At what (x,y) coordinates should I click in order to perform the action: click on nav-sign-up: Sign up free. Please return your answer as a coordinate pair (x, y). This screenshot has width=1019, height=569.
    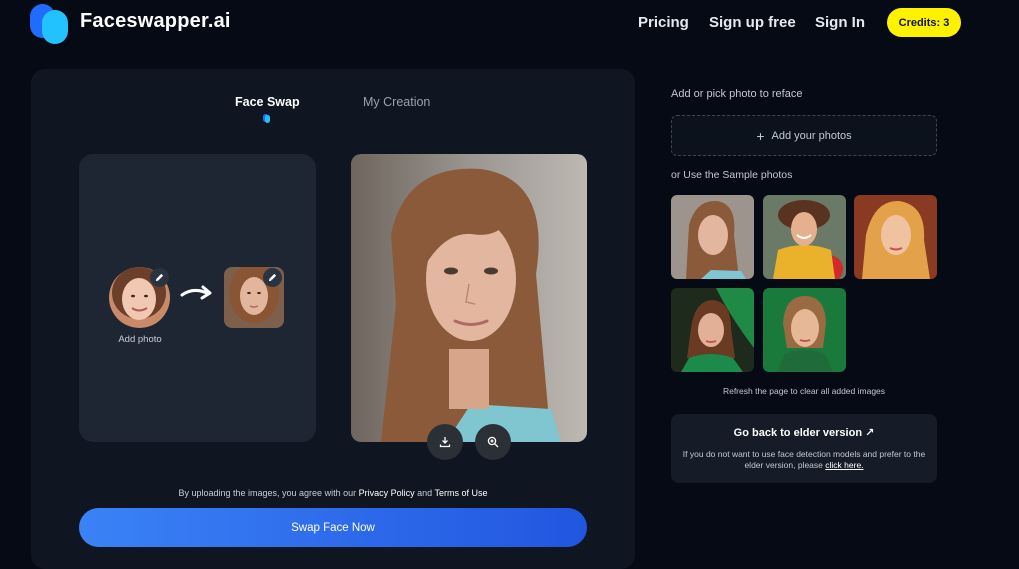
    Looking at the image, I should click on (752, 22).